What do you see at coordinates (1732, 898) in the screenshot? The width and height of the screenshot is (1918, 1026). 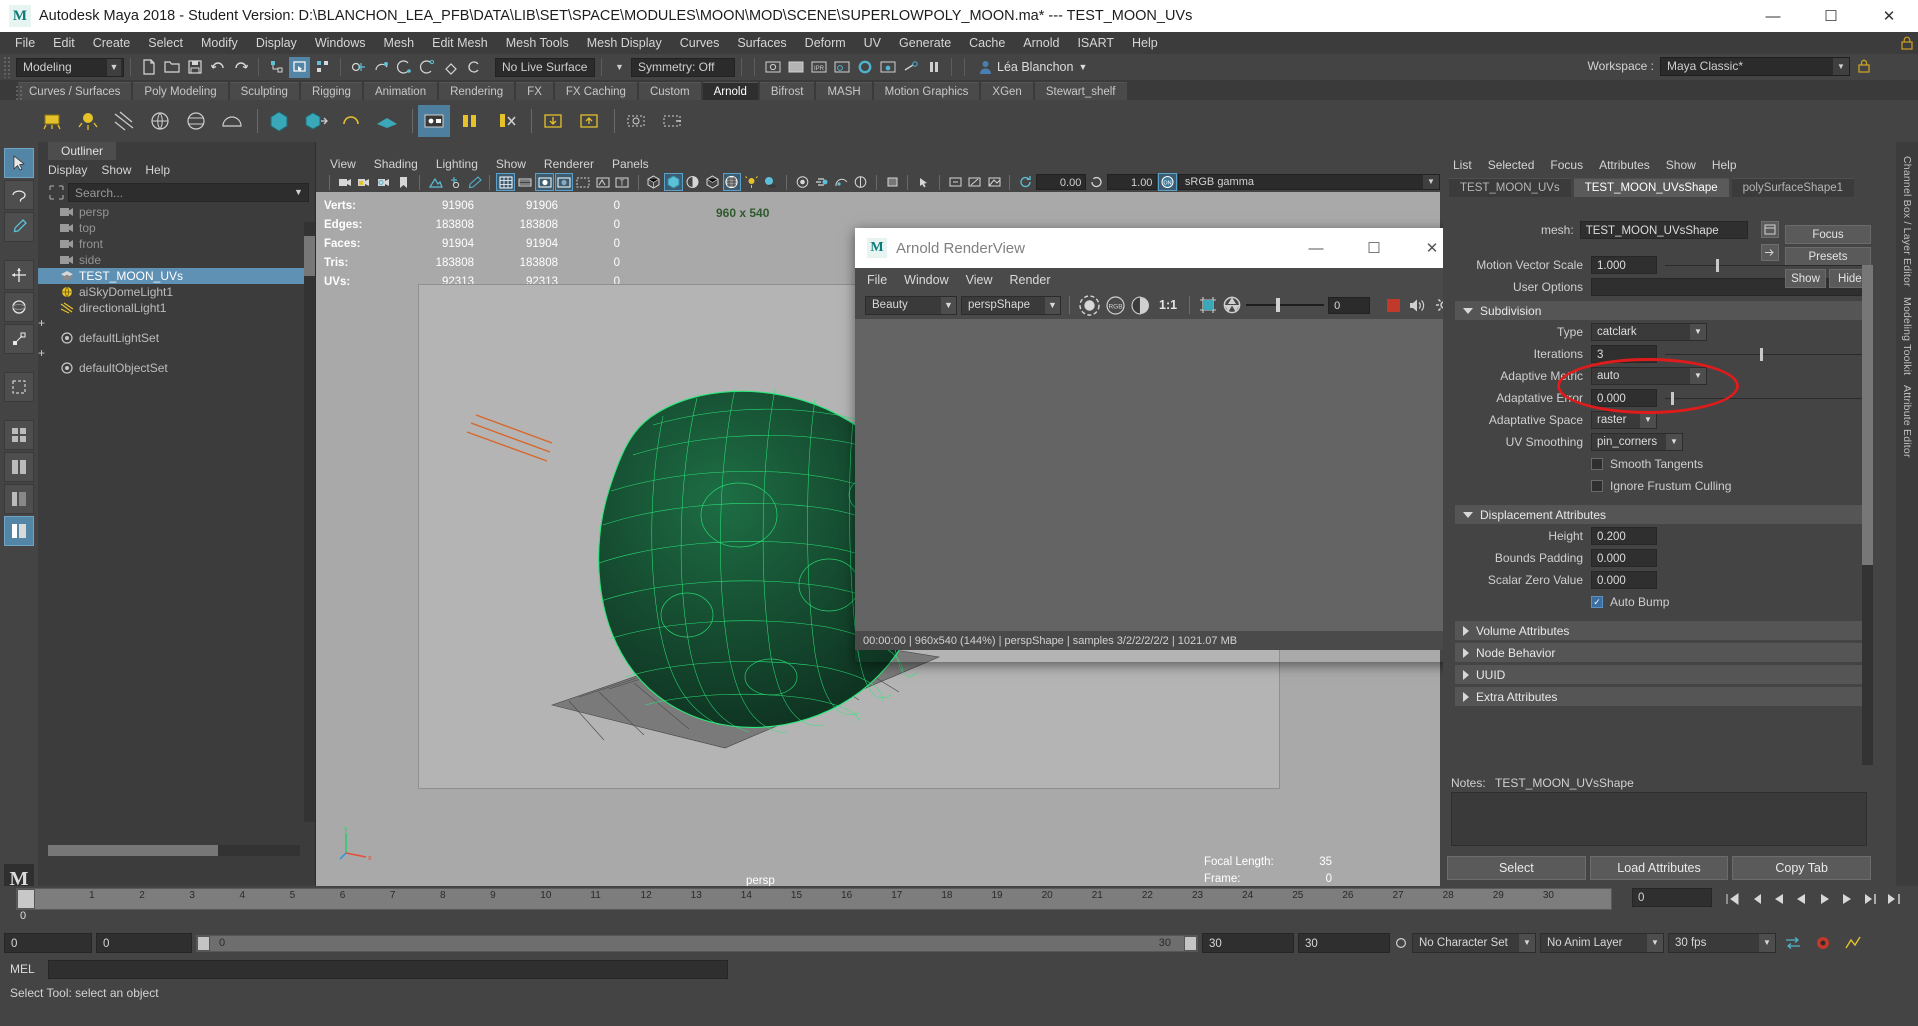 I see `go-to-start-icon` at bounding box center [1732, 898].